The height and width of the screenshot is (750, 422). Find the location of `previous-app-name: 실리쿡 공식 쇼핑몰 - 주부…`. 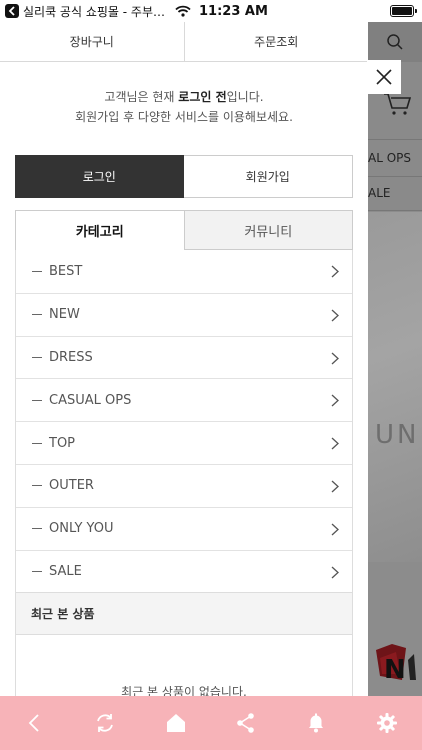

previous-app-name: 실리쿡 공식 쇼핑몰 - 주부… is located at coordinates (94, 11).